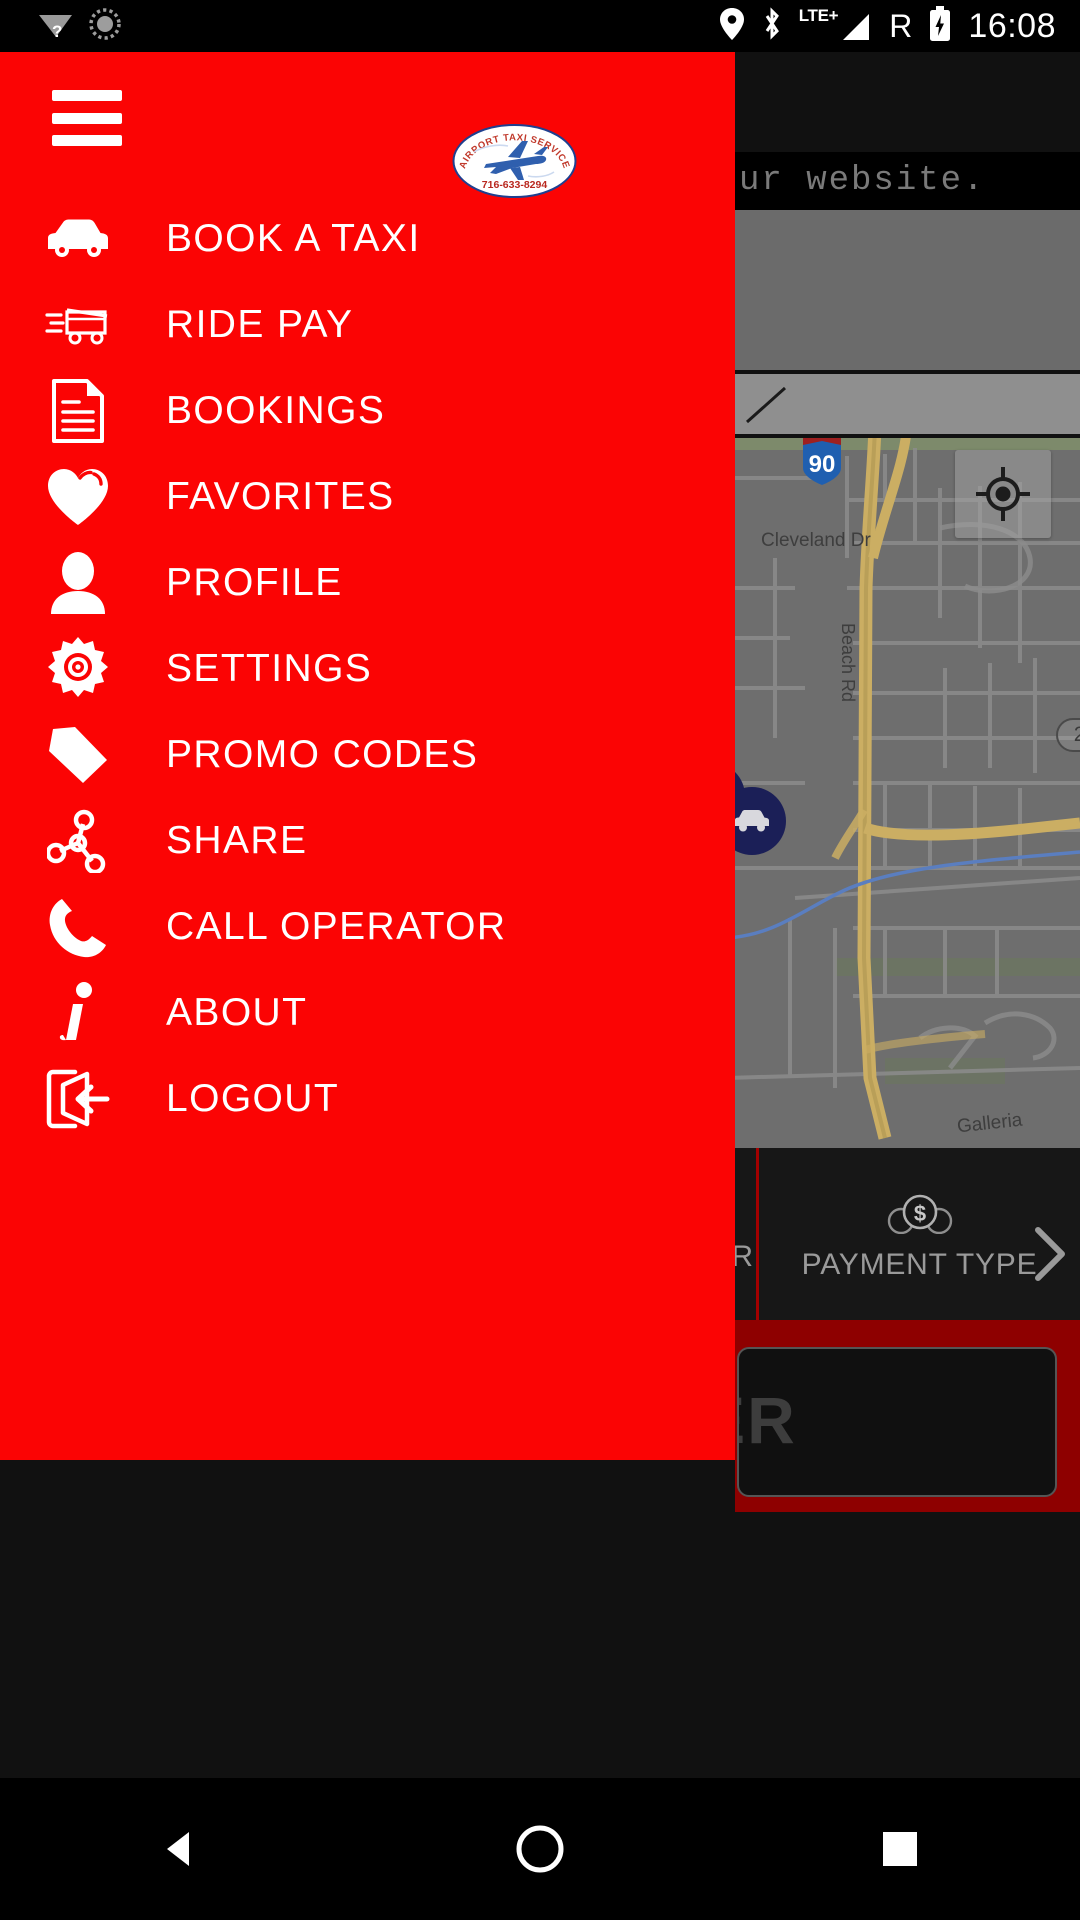 The height and width of the screenshot is (1920, 1080). Describe the element at coordinates (907, 290) in the screenshot. I see `content-placeholder-block` at that location.